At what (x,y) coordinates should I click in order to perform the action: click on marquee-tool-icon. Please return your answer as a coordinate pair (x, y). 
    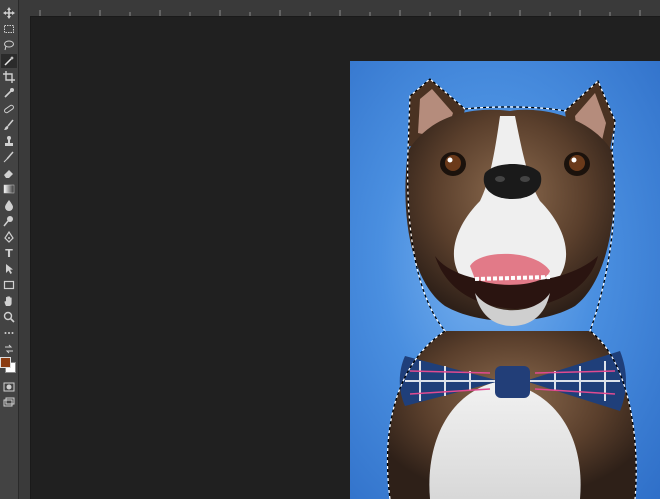
    Looking at the image, I should click on (9, 29).